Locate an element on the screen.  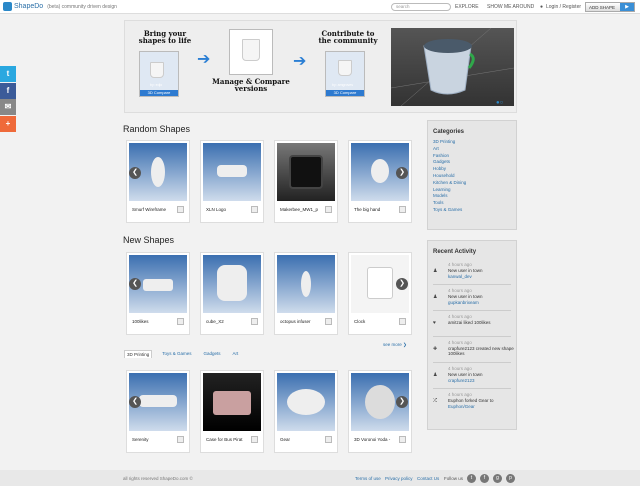
random-shapes-title: Random Shapes is located at coordinates (157, 129).